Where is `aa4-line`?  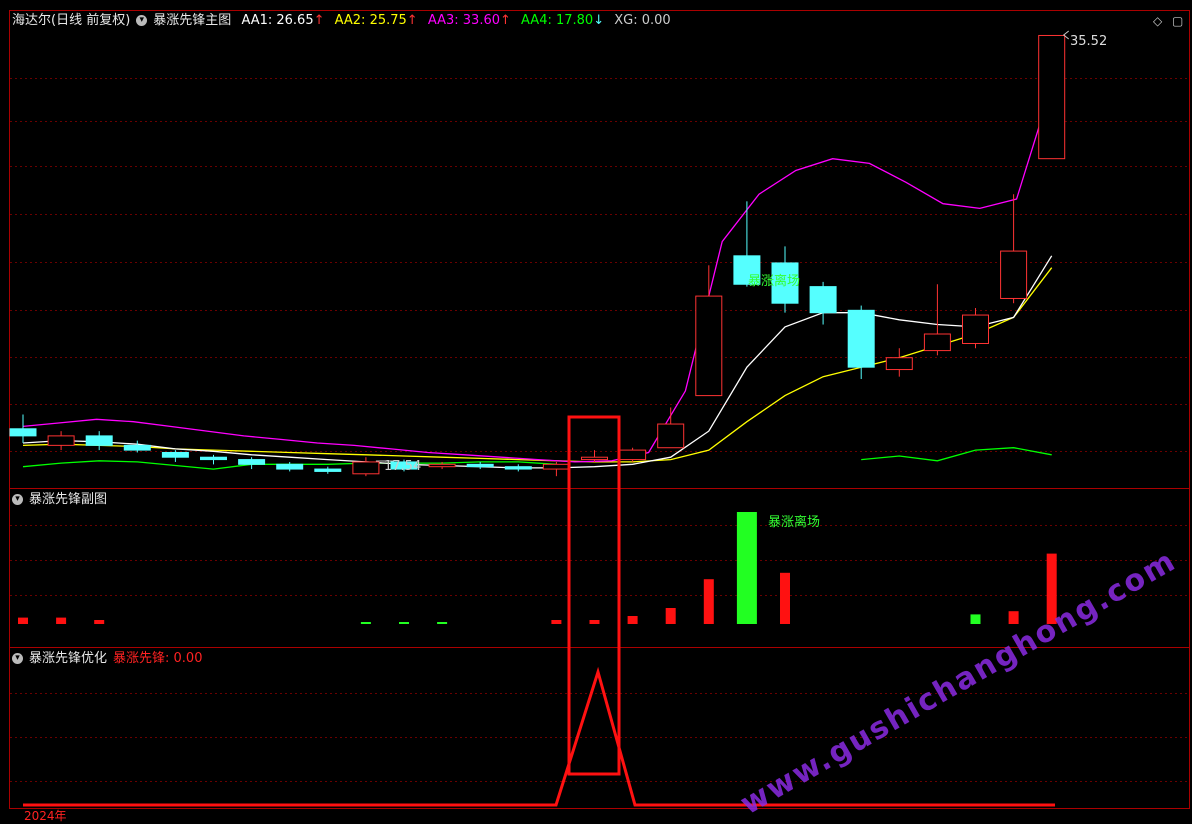 aa4-line is located at coordinates (956, 454).